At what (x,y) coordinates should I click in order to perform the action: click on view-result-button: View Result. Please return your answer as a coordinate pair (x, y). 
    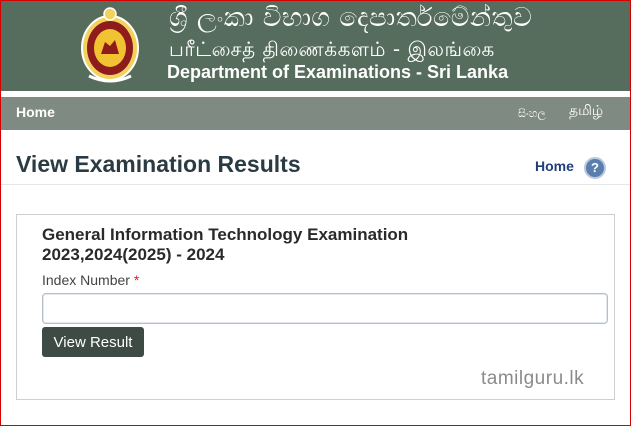
    Looking at the image, I should click on (93, 342).